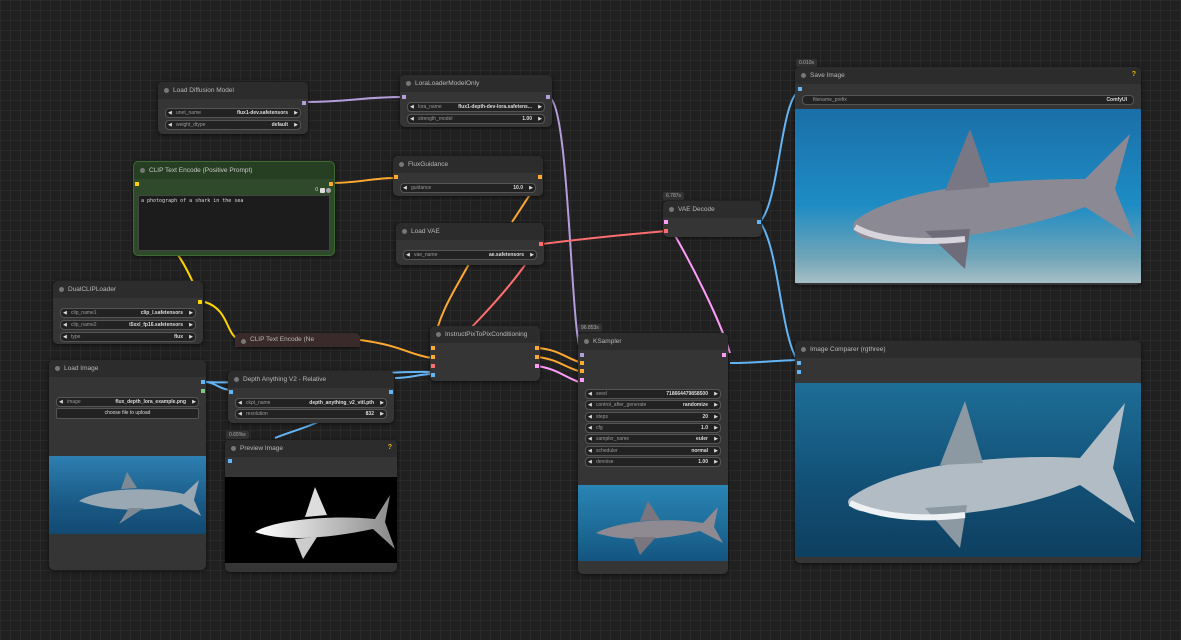  I want to click on checkbox-icon, so click(322, 190).